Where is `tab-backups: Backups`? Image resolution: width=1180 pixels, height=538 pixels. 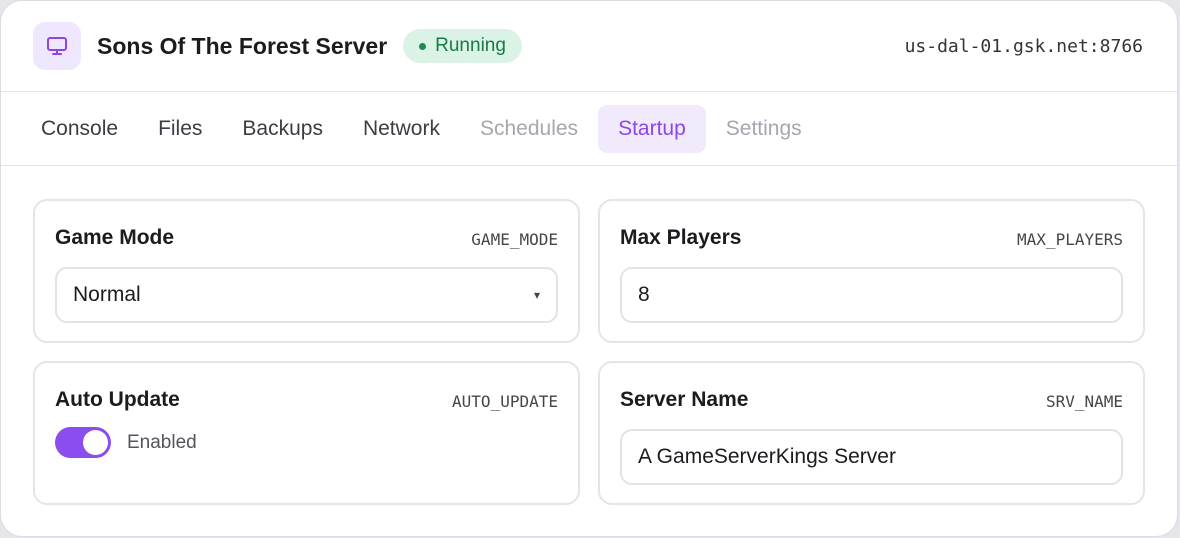 tab-backups: Backups is located at coordinates (282, 129).